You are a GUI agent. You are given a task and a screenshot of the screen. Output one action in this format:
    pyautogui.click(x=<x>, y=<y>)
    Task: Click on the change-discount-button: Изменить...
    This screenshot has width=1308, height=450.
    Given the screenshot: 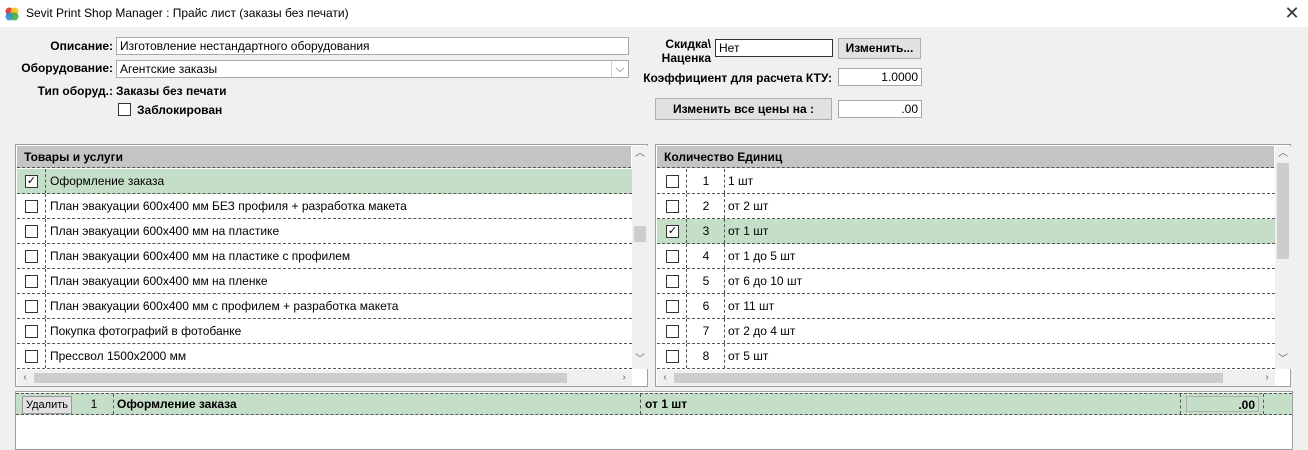 What is the action you would take?
    pyautogui.click(x=879, y=48)
    